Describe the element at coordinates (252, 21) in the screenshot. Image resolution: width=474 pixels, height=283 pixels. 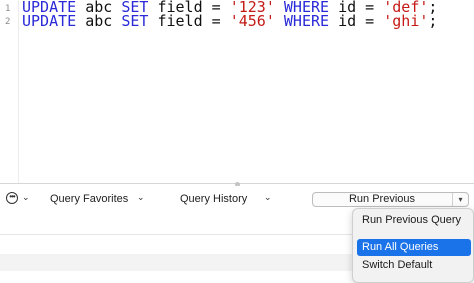
I see `string-literal: '456'` at that location.